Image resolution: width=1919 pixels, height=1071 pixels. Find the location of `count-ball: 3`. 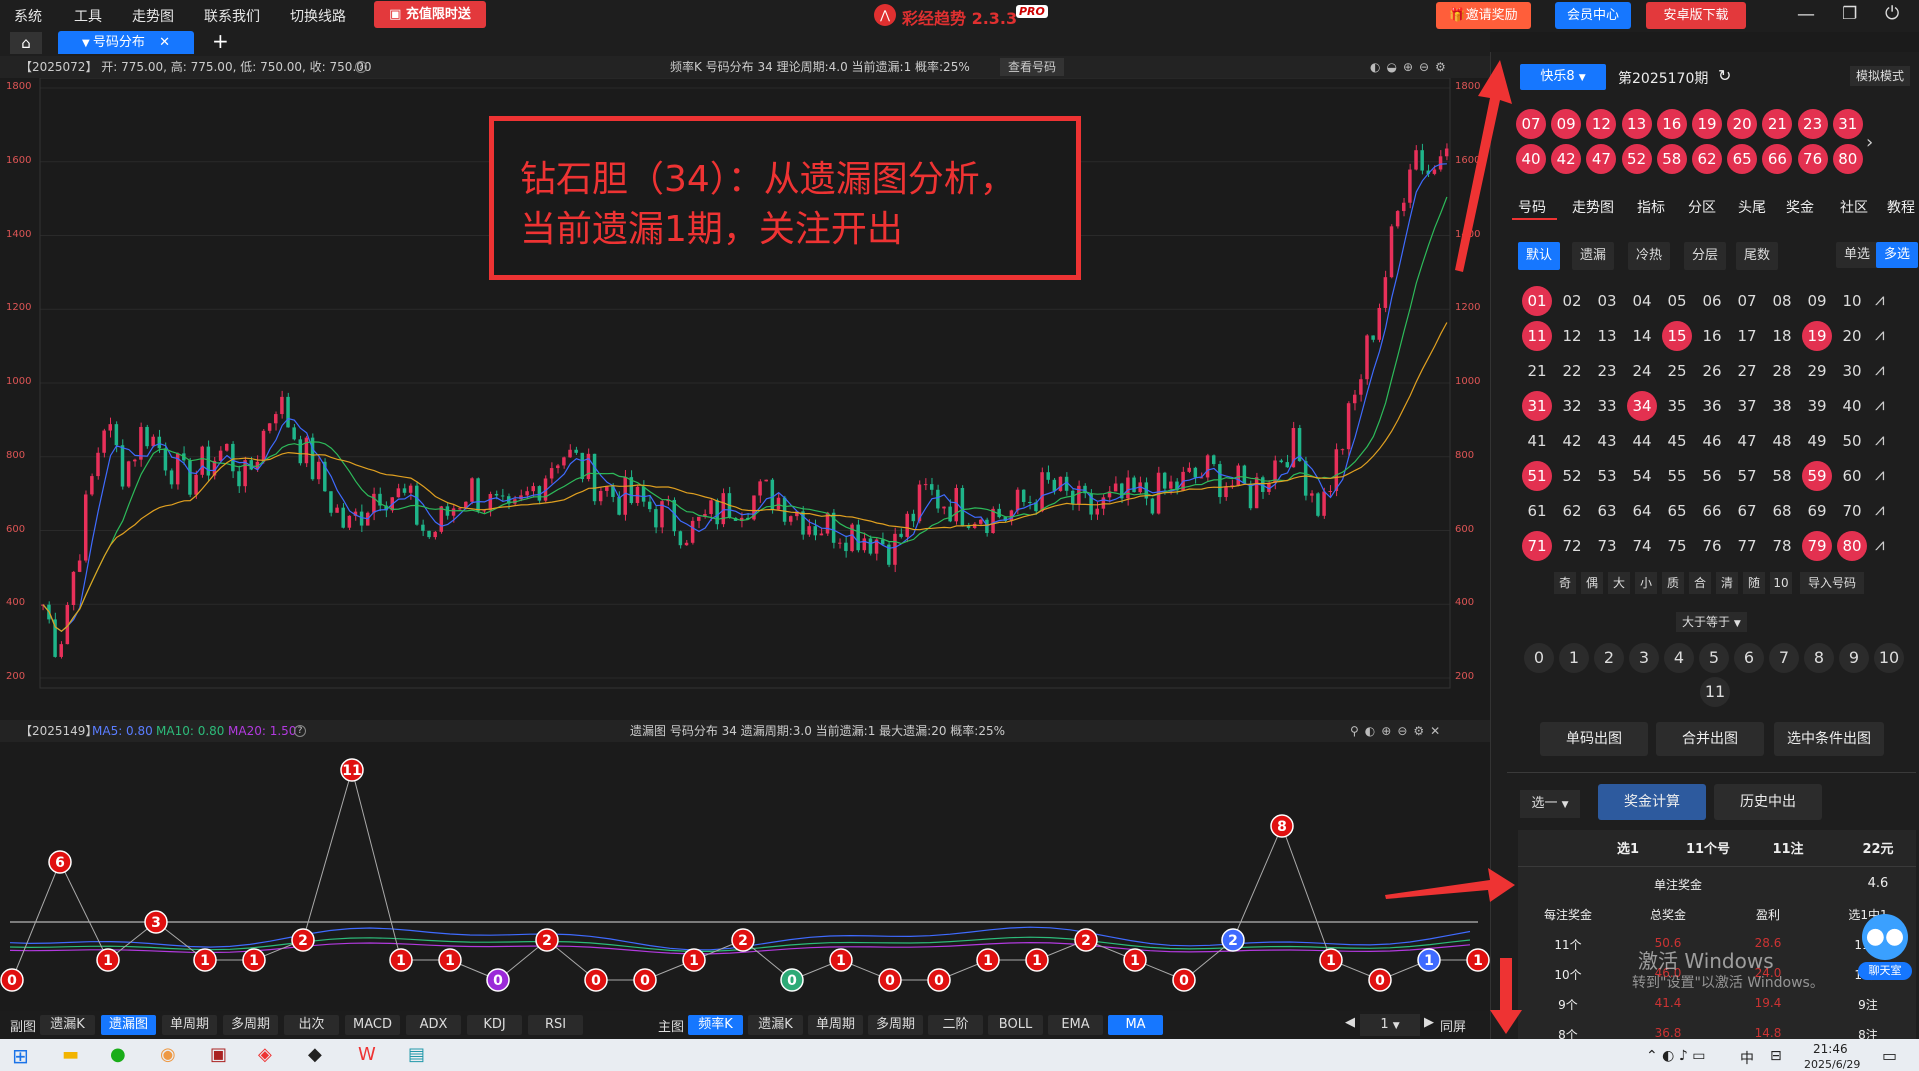

count-ball: 3 is located at coordinates (1644, 658).